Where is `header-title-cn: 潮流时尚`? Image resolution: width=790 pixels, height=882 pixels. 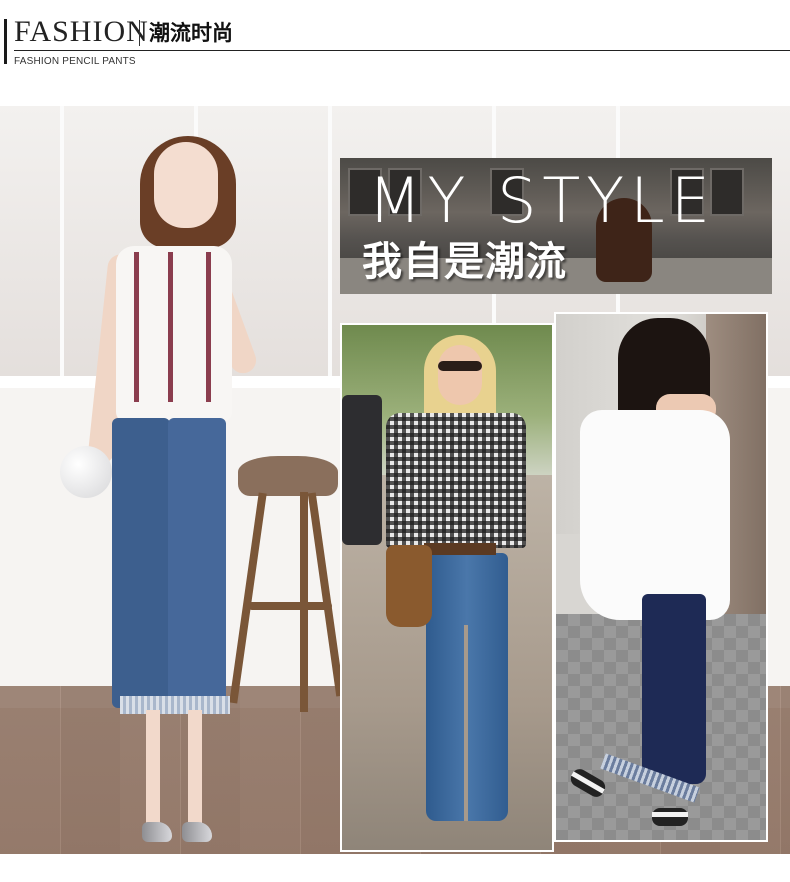 header-title-cn: 潮流时尚 is located at coordinates (191, 33).